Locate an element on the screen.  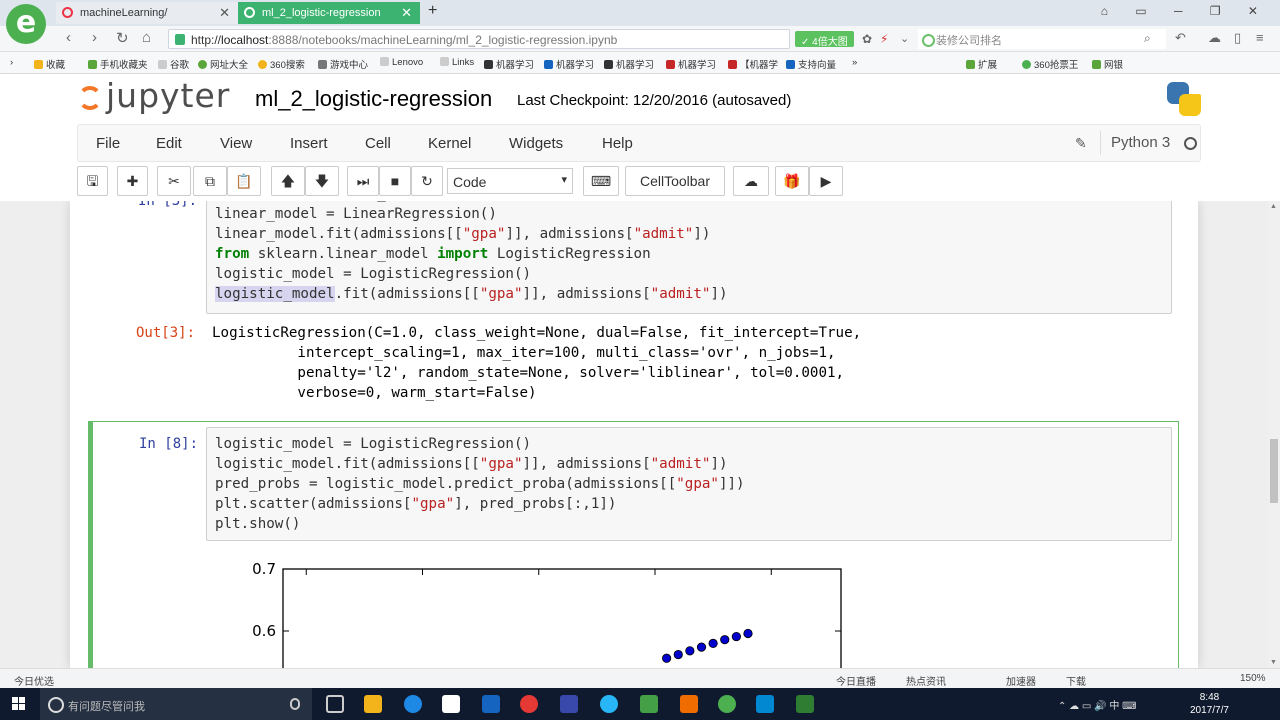
cell-type-select: Code is located at coordinates (510, 181).